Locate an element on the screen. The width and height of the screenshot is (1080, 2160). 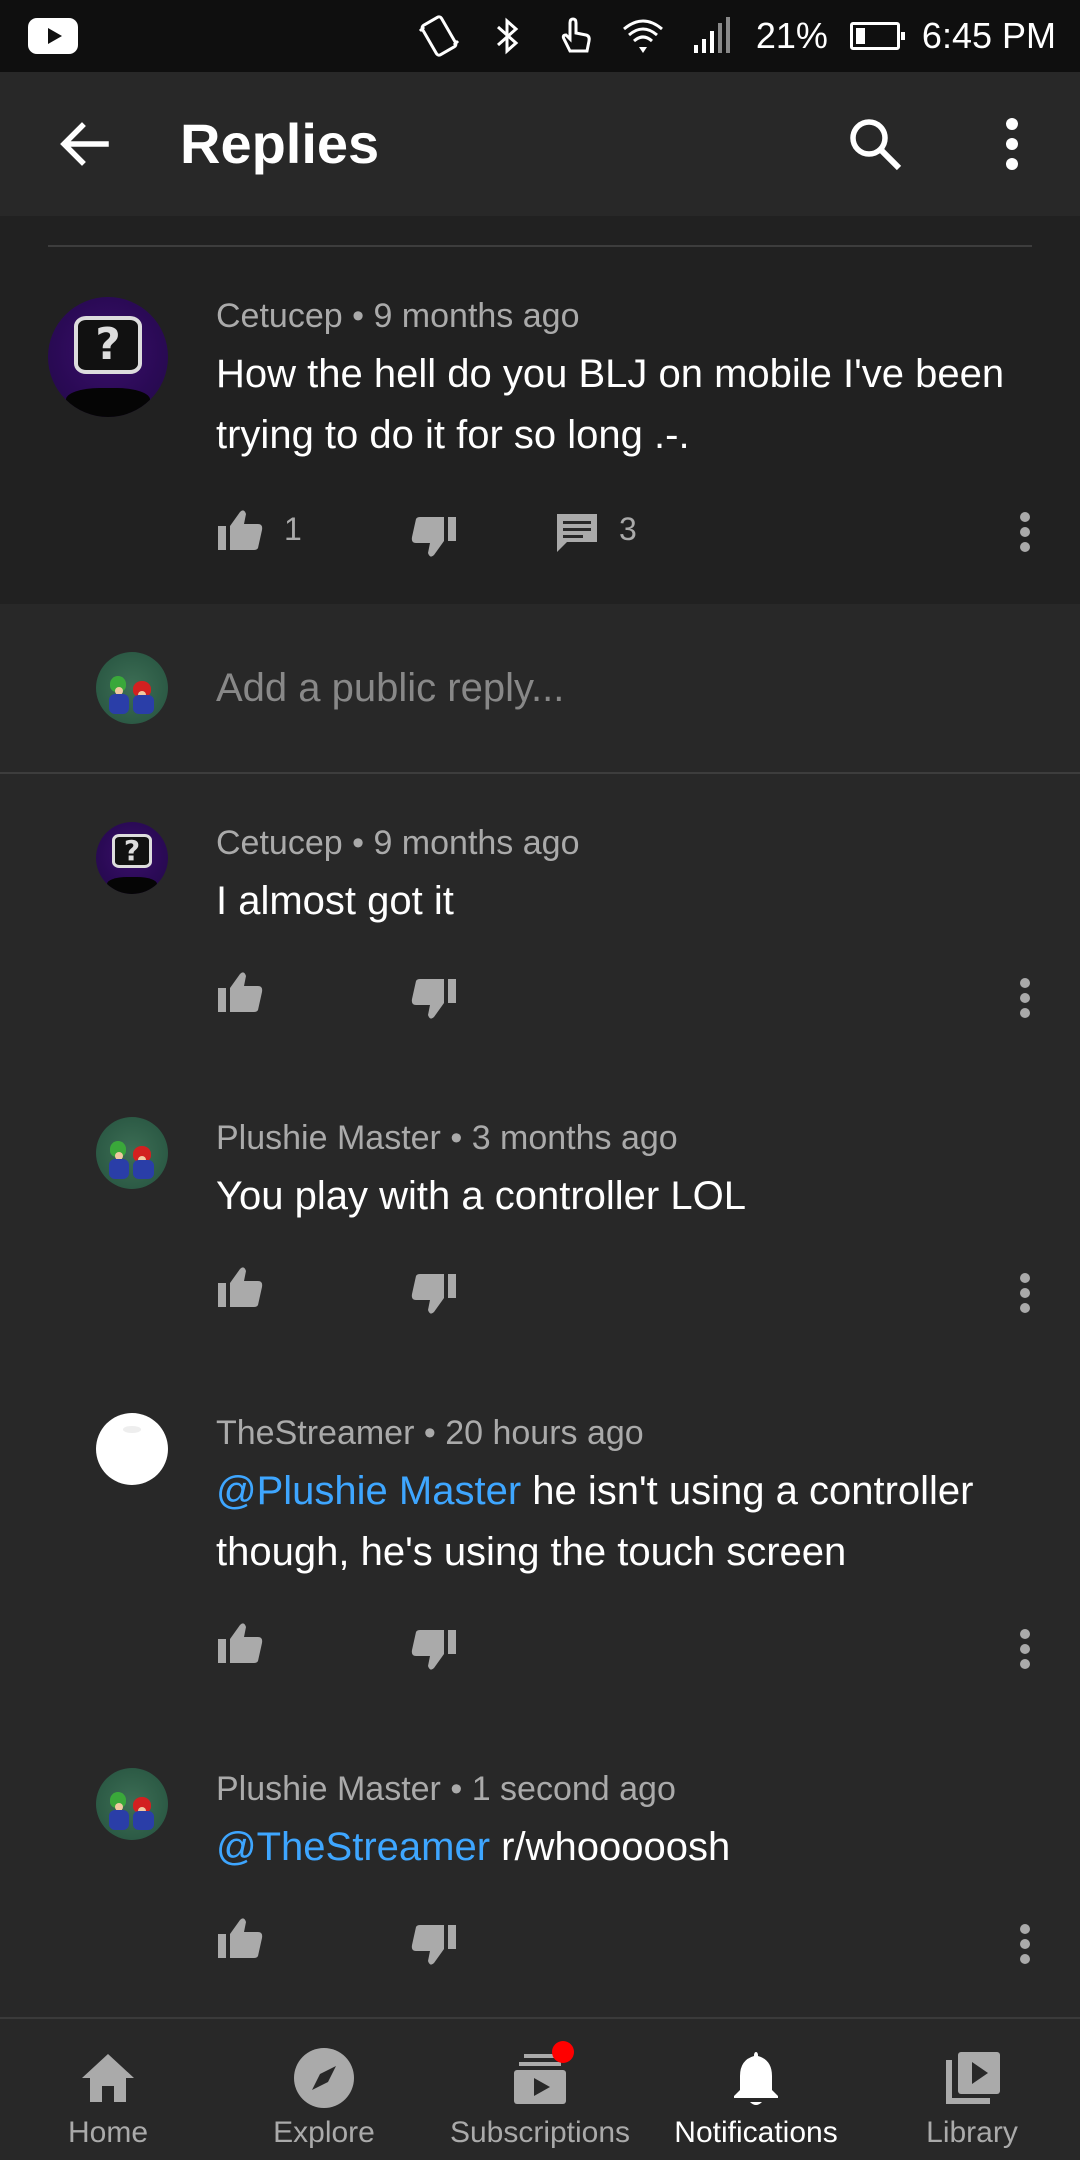
touch-icon is located at coordinates (575, 36).